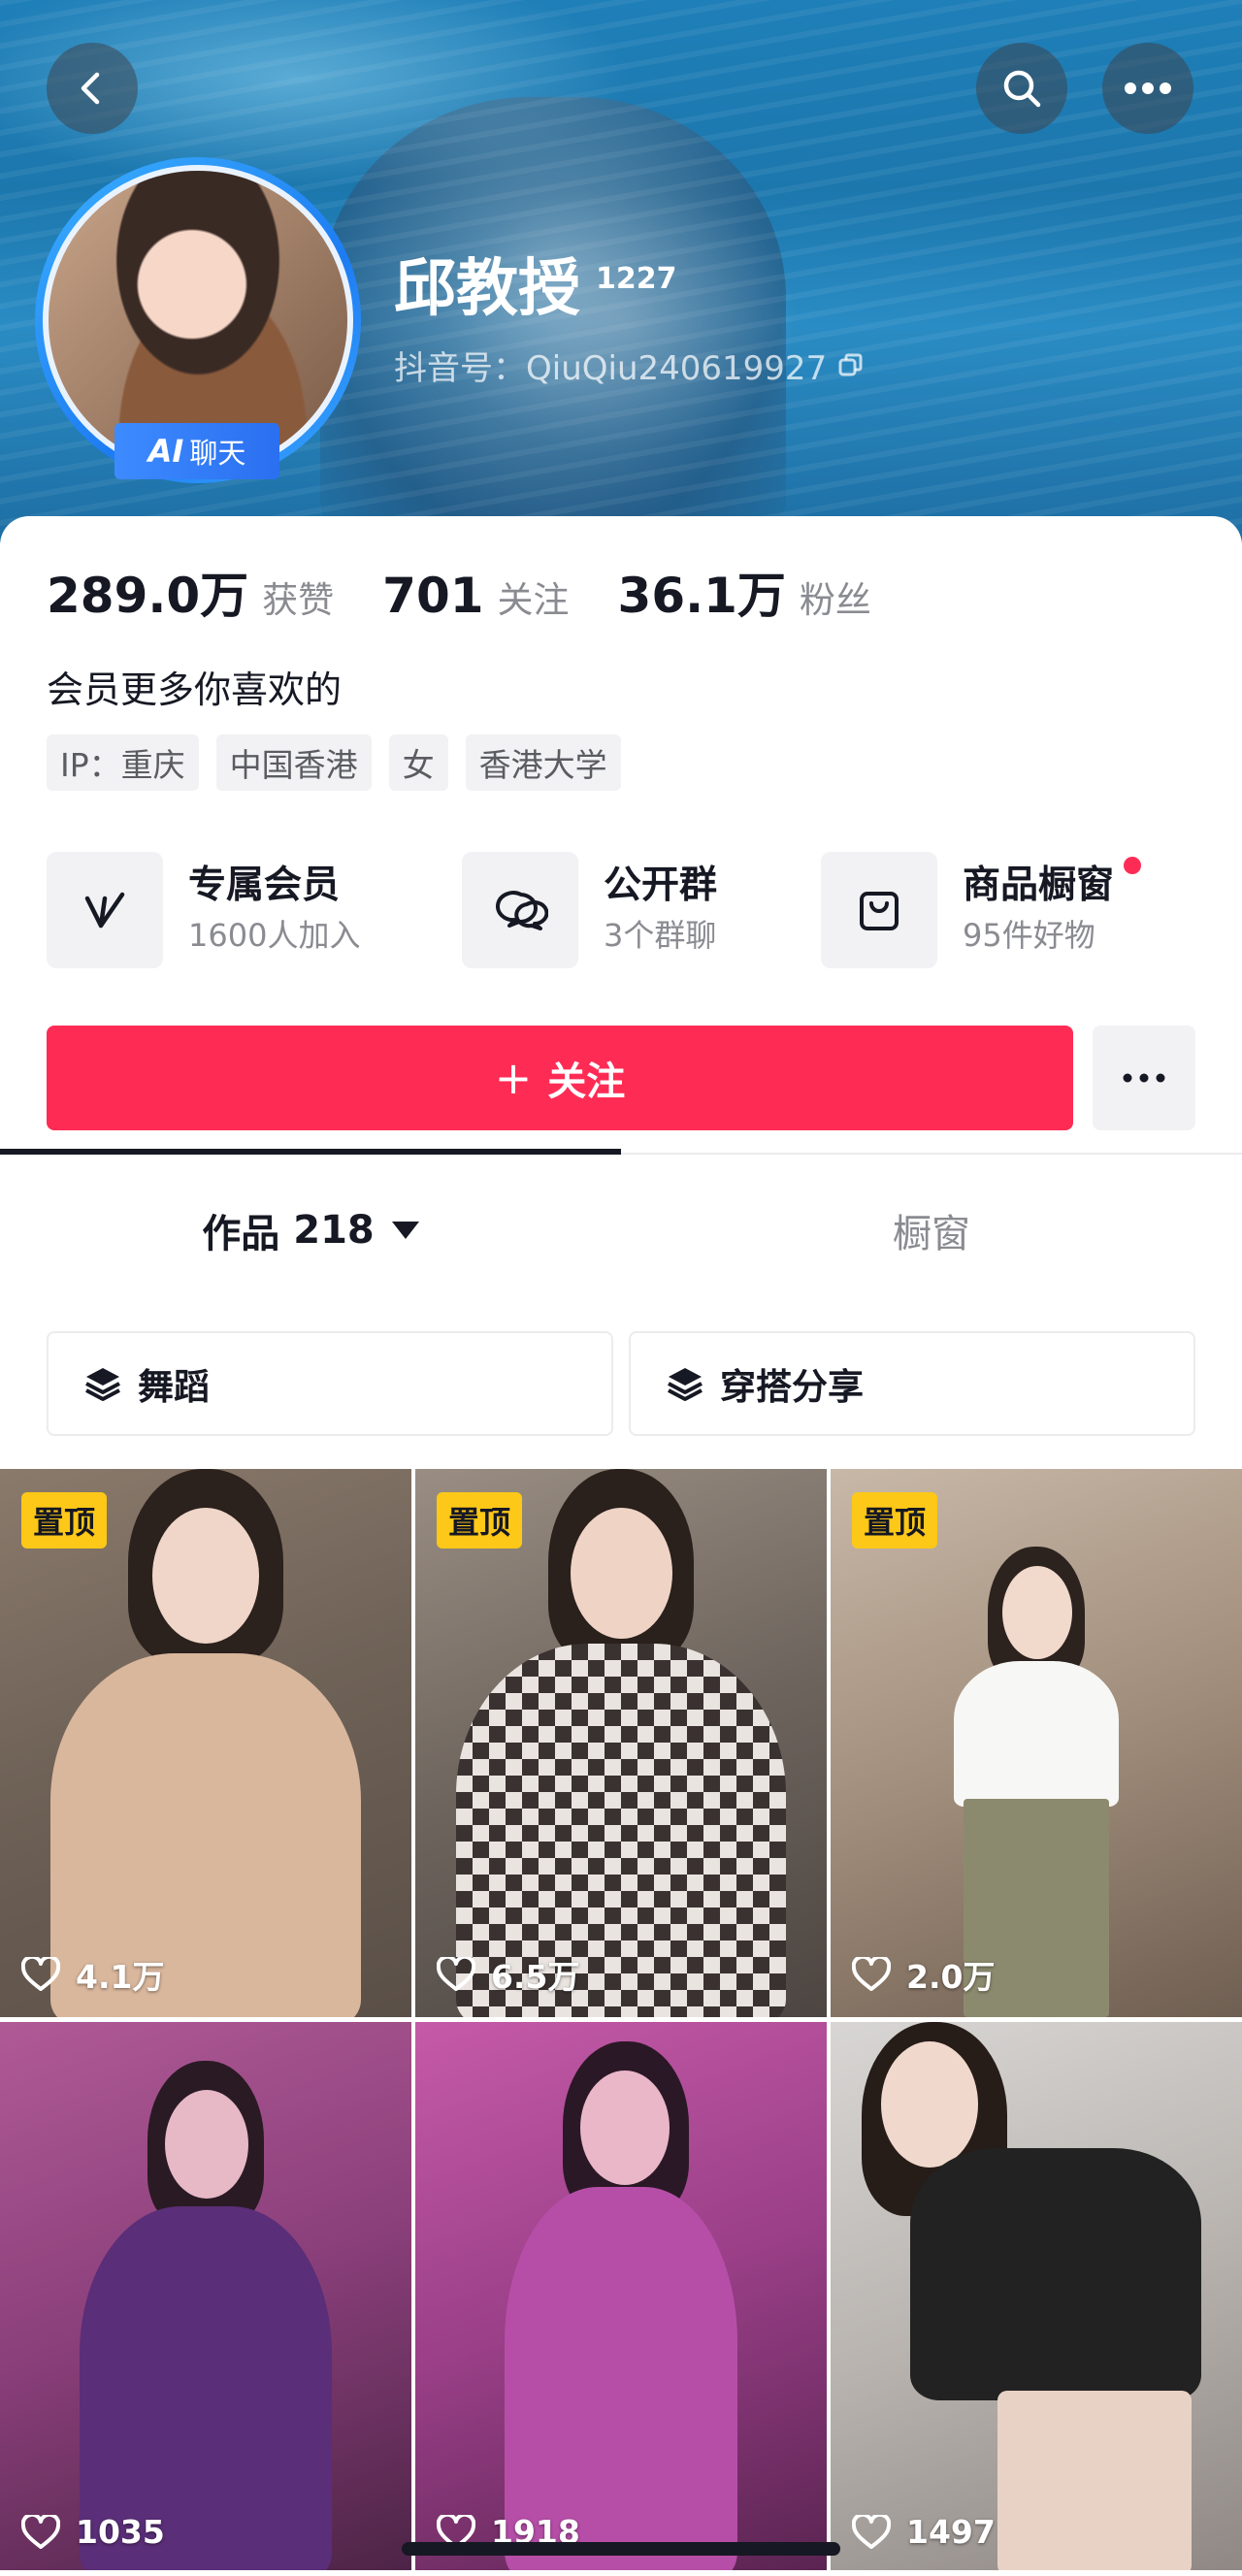 This screenshot has height=2576, width=1242. Describe the element at coordinates (792, 1387) in the screenshot. I see `collection-label: 穿搭分享` at that location.